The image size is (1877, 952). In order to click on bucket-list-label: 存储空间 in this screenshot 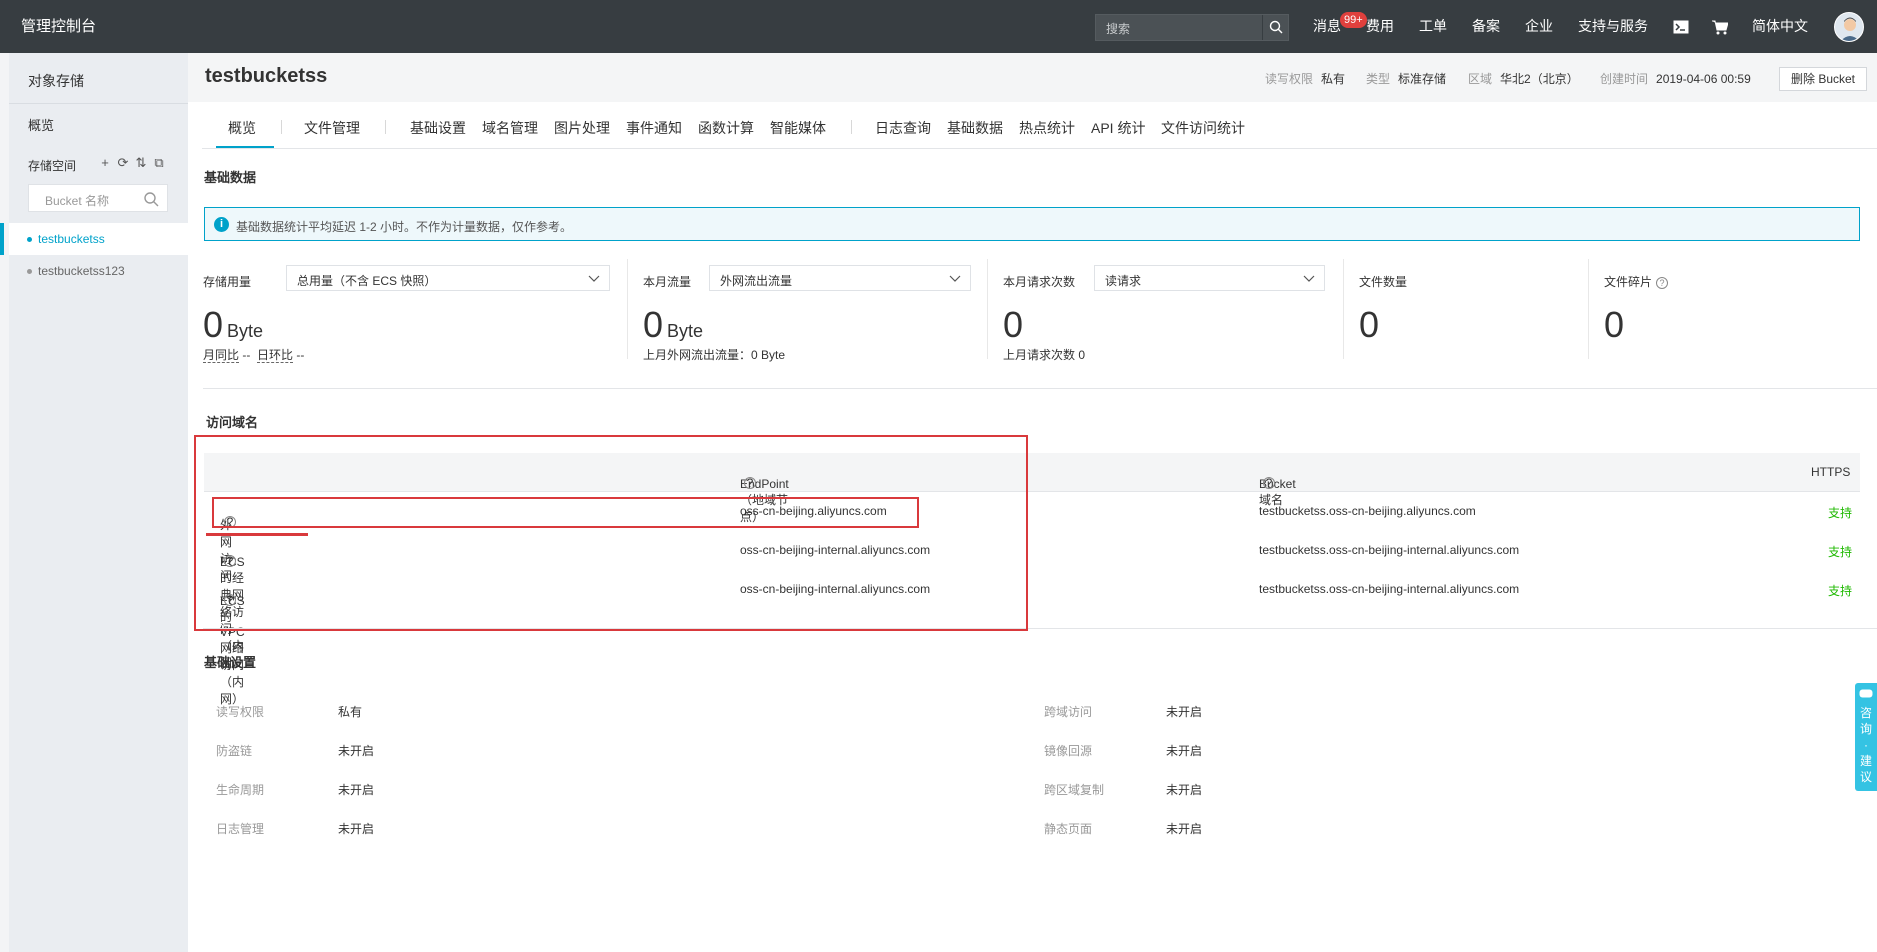, I will do `click(52, 166)`.